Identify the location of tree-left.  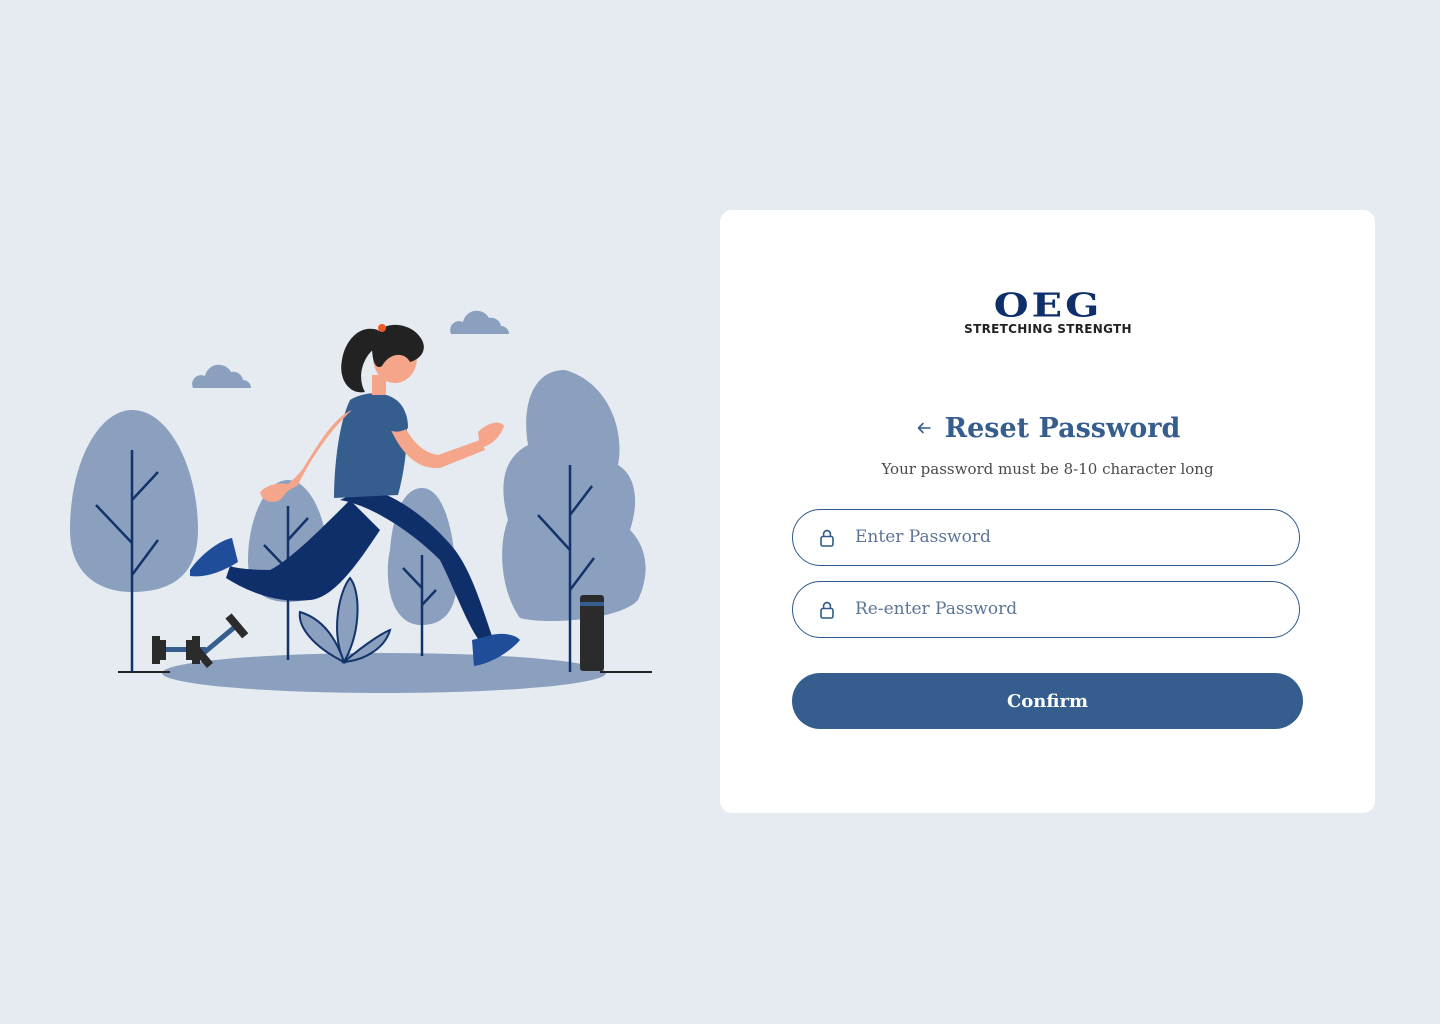
(134, 541).